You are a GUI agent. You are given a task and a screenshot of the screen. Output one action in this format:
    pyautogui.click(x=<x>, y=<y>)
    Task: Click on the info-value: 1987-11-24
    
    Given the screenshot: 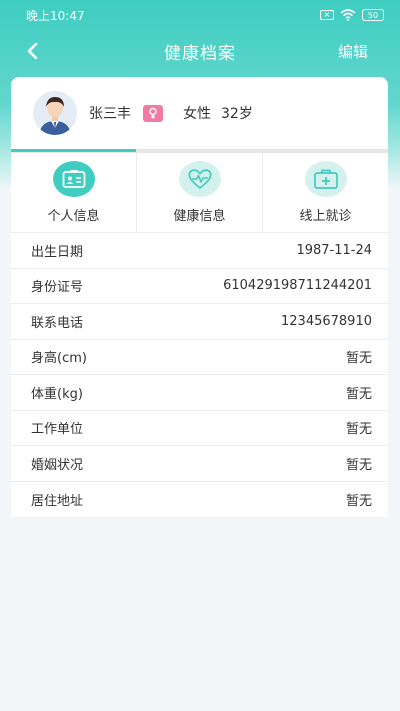 What is the action you would take?
    pyautogui.click(x=334, y=250)
    